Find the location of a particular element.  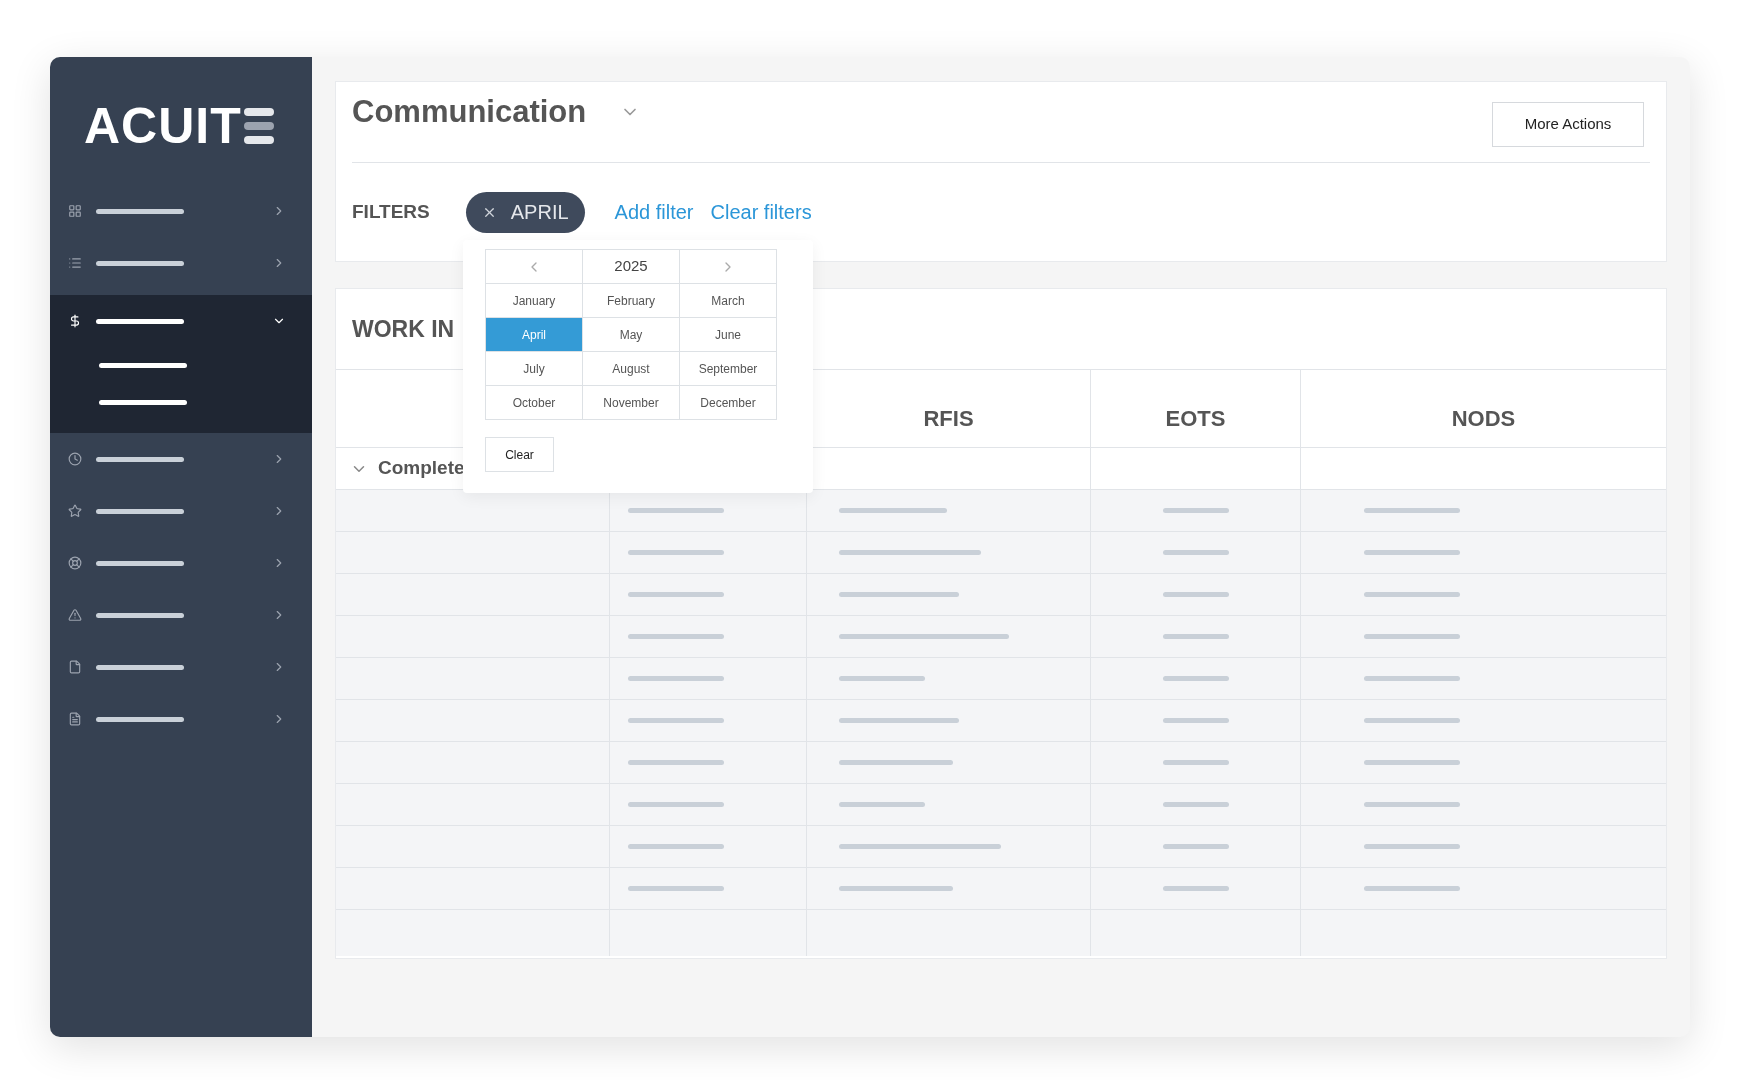

grid-icon is located at coordinates (75, 211).